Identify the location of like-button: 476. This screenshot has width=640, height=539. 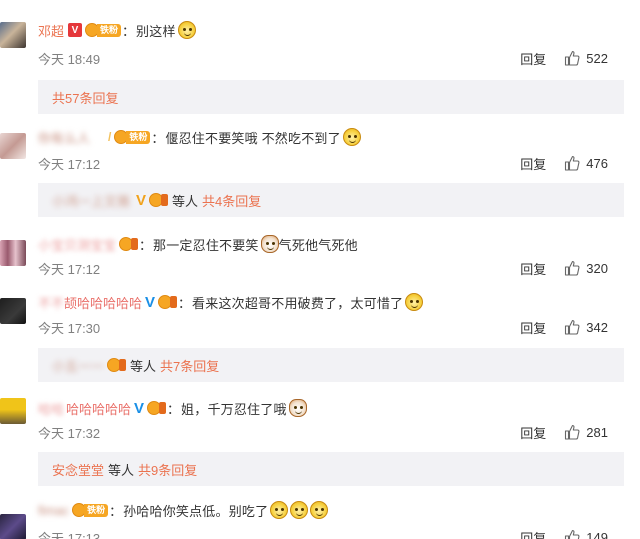
(586, 163).